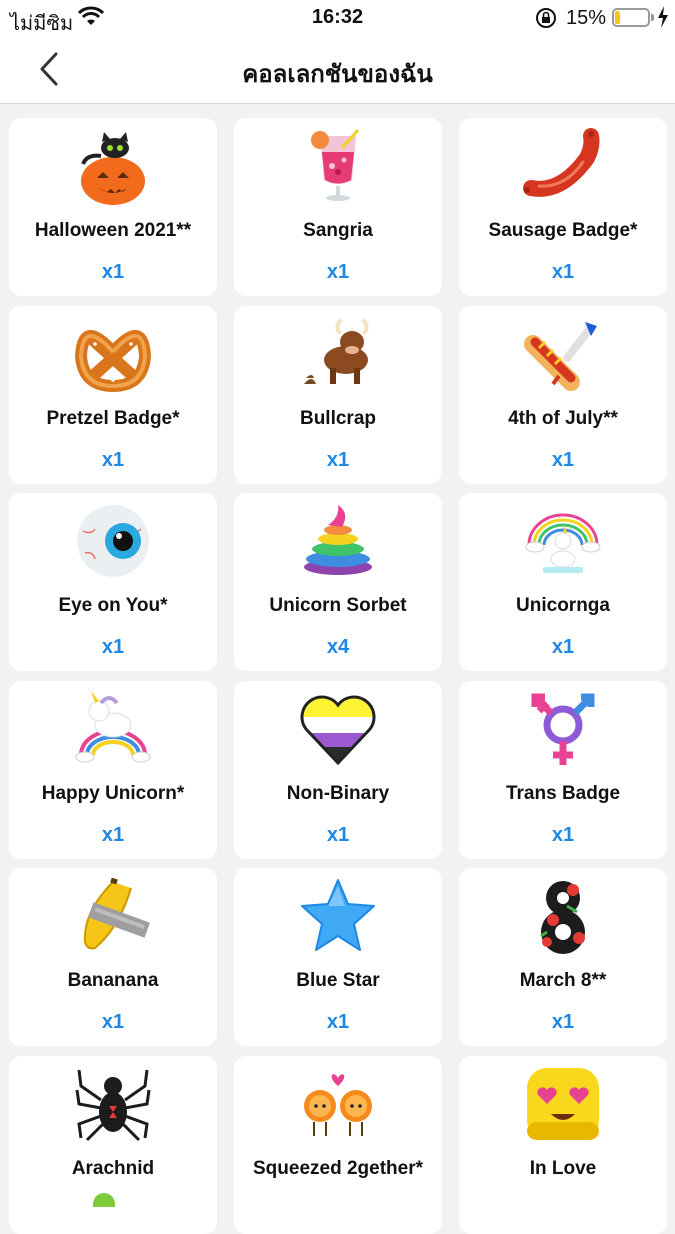 The image size is (675, 1234). What do you see at coordinates (113, 1104) in the screenshot?
I see `spider-icon` at bounding box center [113, 1104].